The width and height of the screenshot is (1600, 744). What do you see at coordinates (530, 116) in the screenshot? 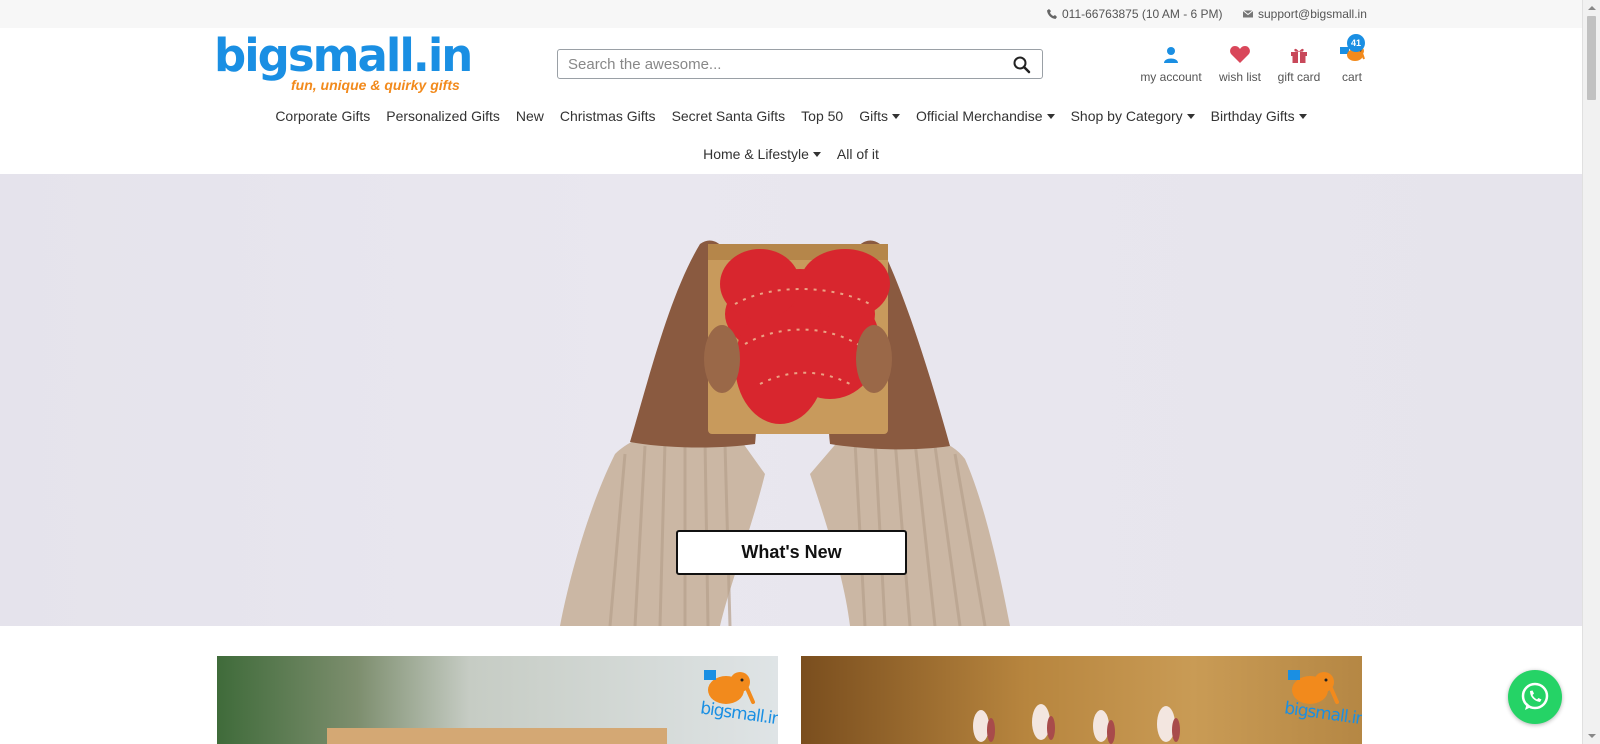
I see `nav-new: New` at bounding box center [530, 116].